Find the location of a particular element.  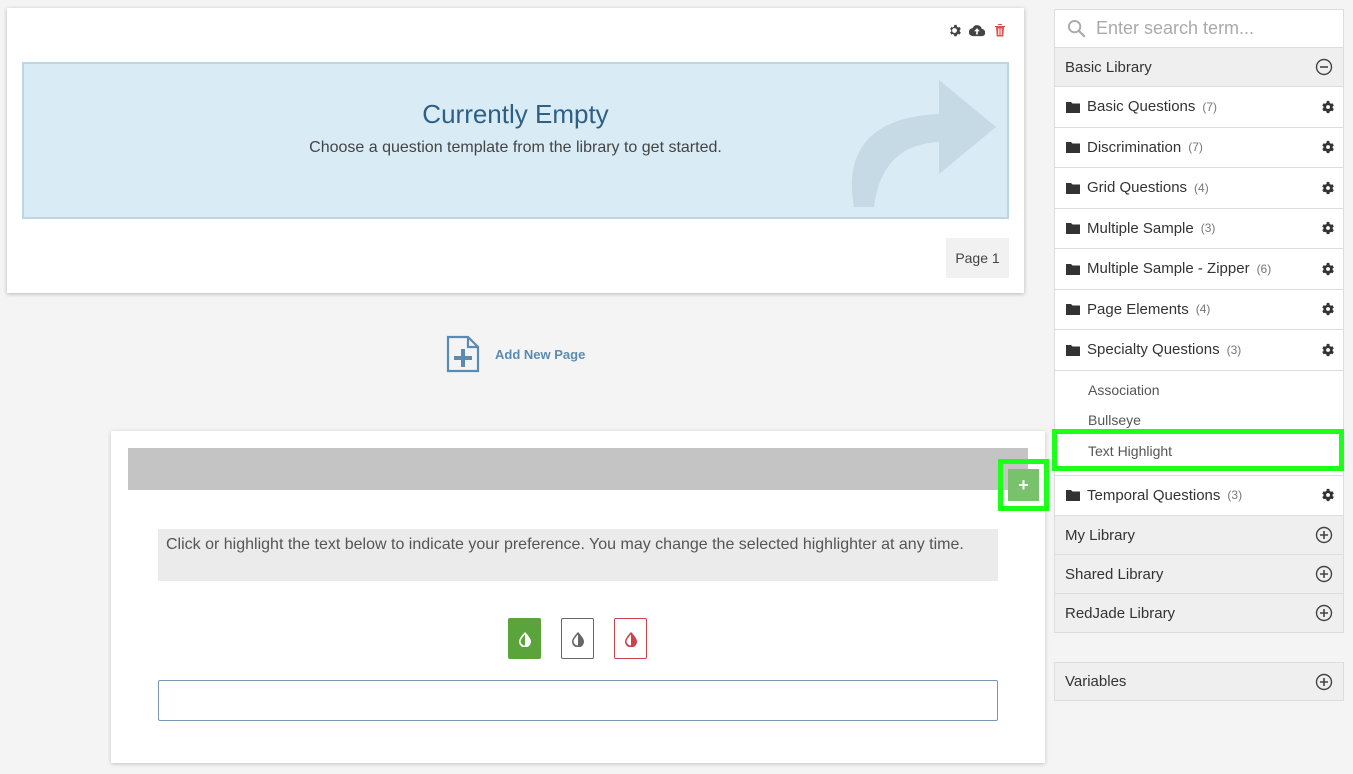

search-icon is located at coordinates (1076, 28).